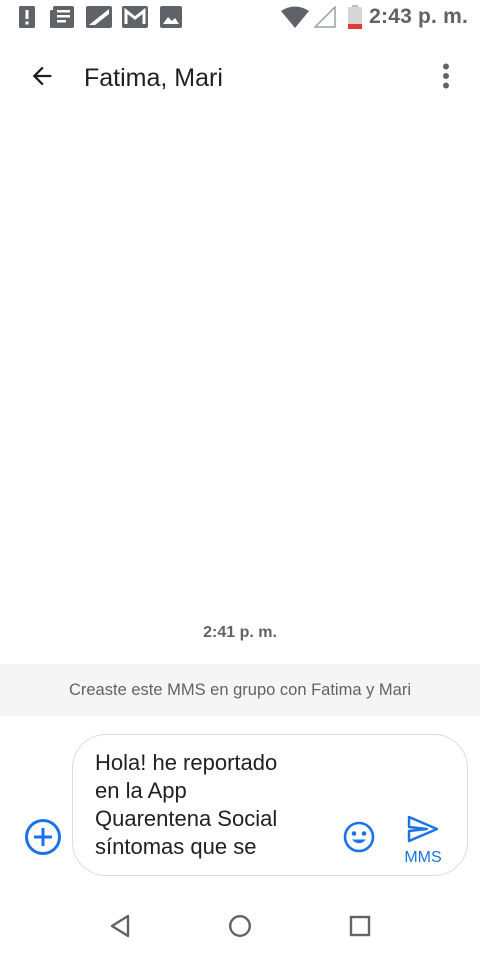 The height and width of the screenshot is (960, 480). I want to click on home-circle-icon, so click(240, 928).